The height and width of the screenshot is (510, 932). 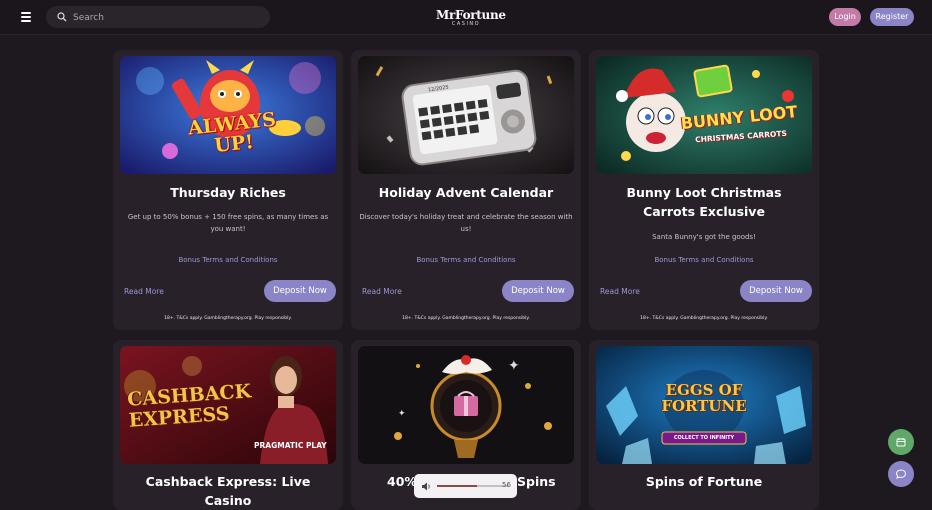 What do you see at coordinates (189, 406) in the screenshot?
I see `promo-art-text: CASHBACK EXPRESS` at bounding box center [189, 406].